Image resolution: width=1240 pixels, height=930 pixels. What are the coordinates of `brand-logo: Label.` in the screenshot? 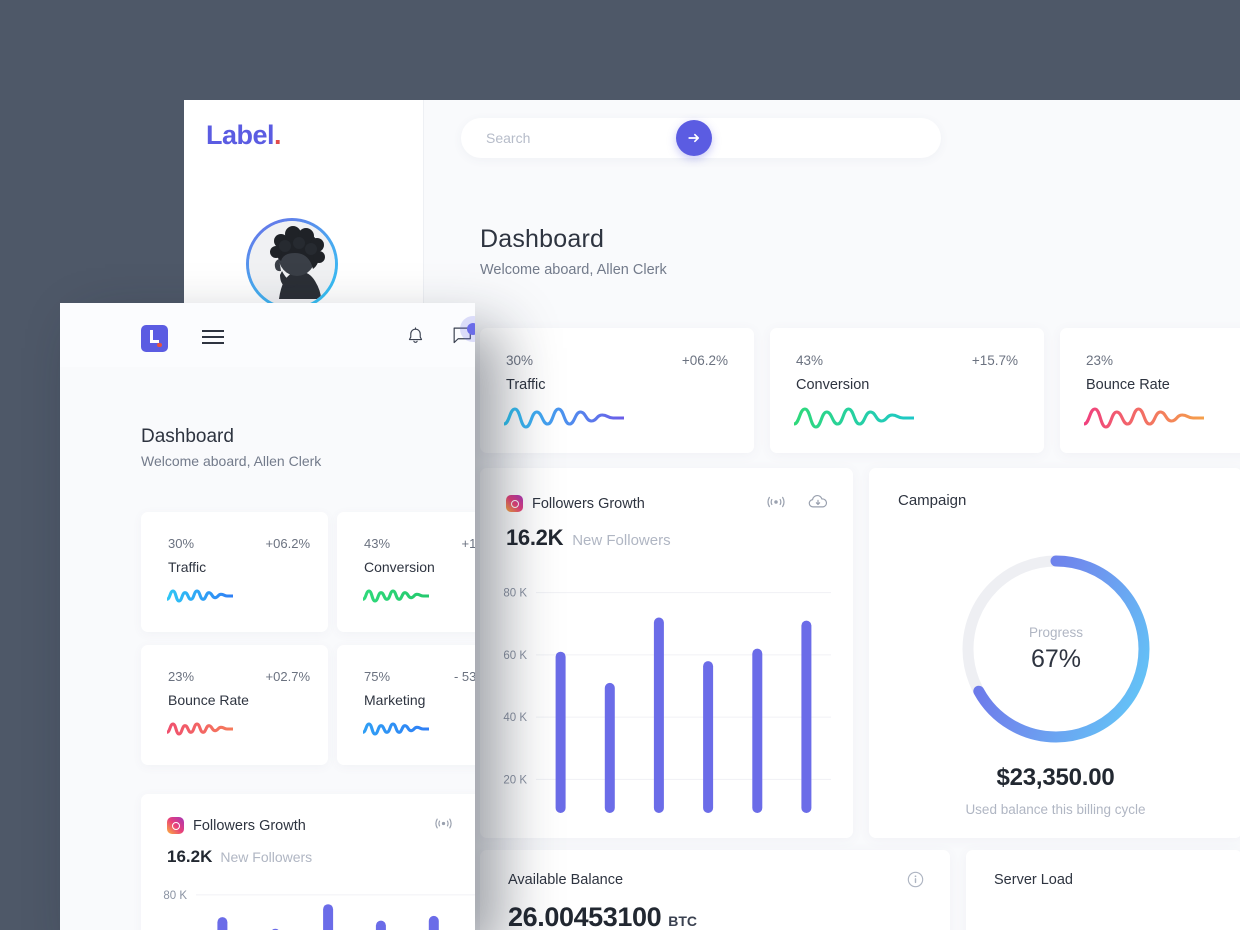 It's located at (244, 135).